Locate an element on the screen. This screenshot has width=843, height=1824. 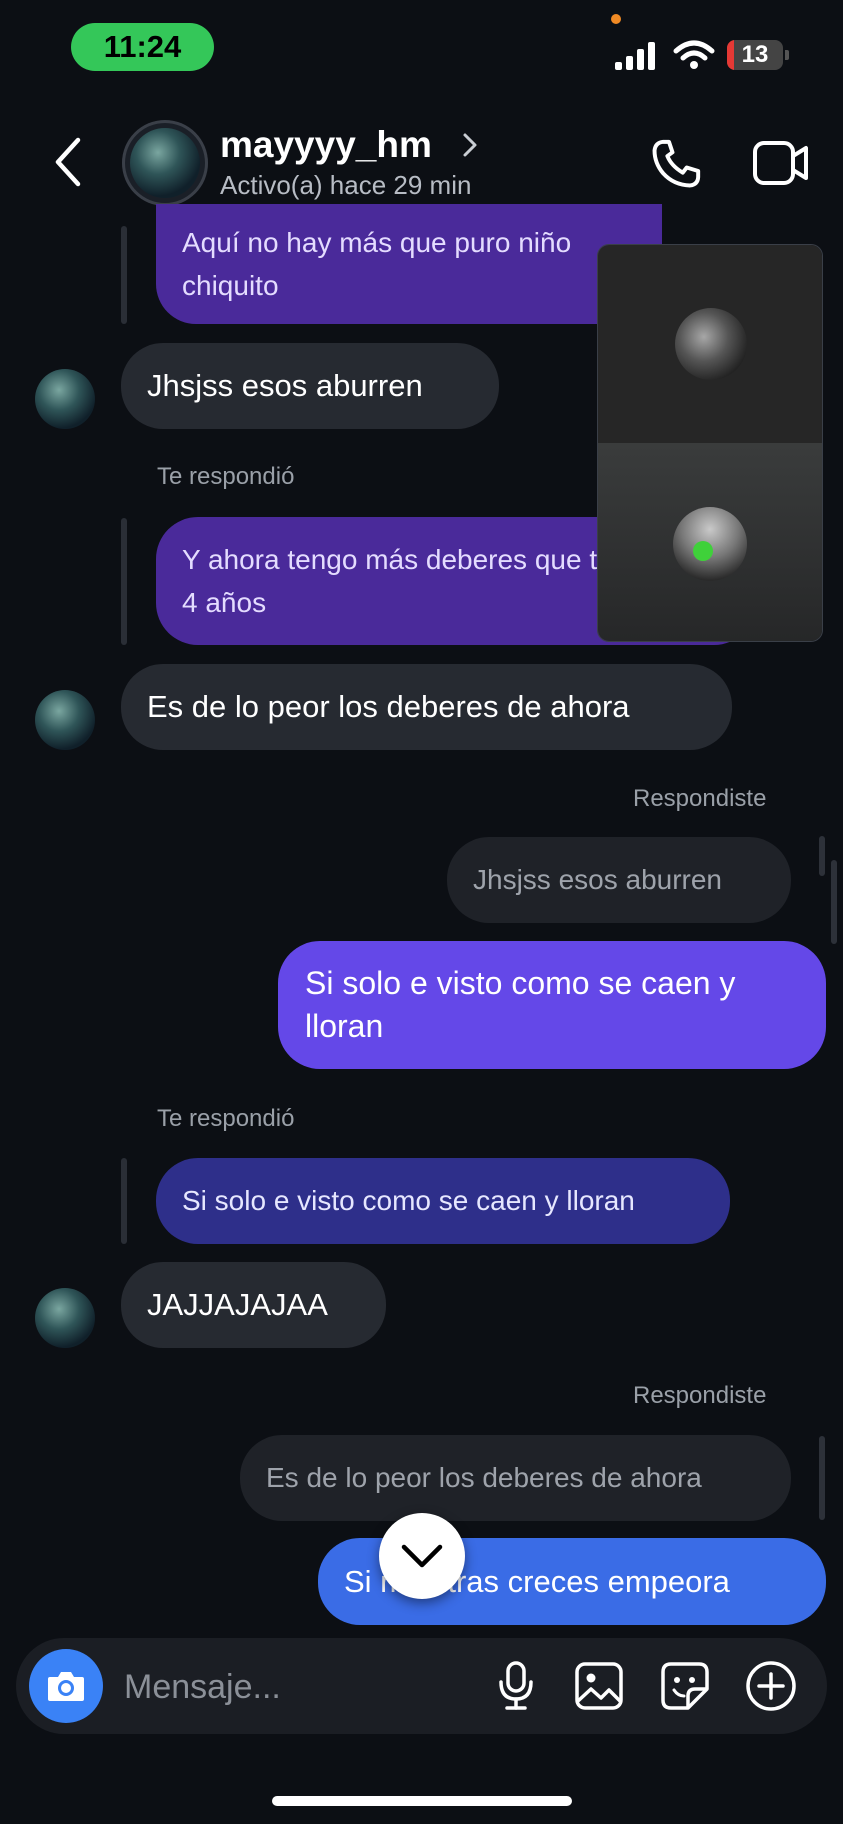
chevron-down-icon is located at coordinates (422, 1556).